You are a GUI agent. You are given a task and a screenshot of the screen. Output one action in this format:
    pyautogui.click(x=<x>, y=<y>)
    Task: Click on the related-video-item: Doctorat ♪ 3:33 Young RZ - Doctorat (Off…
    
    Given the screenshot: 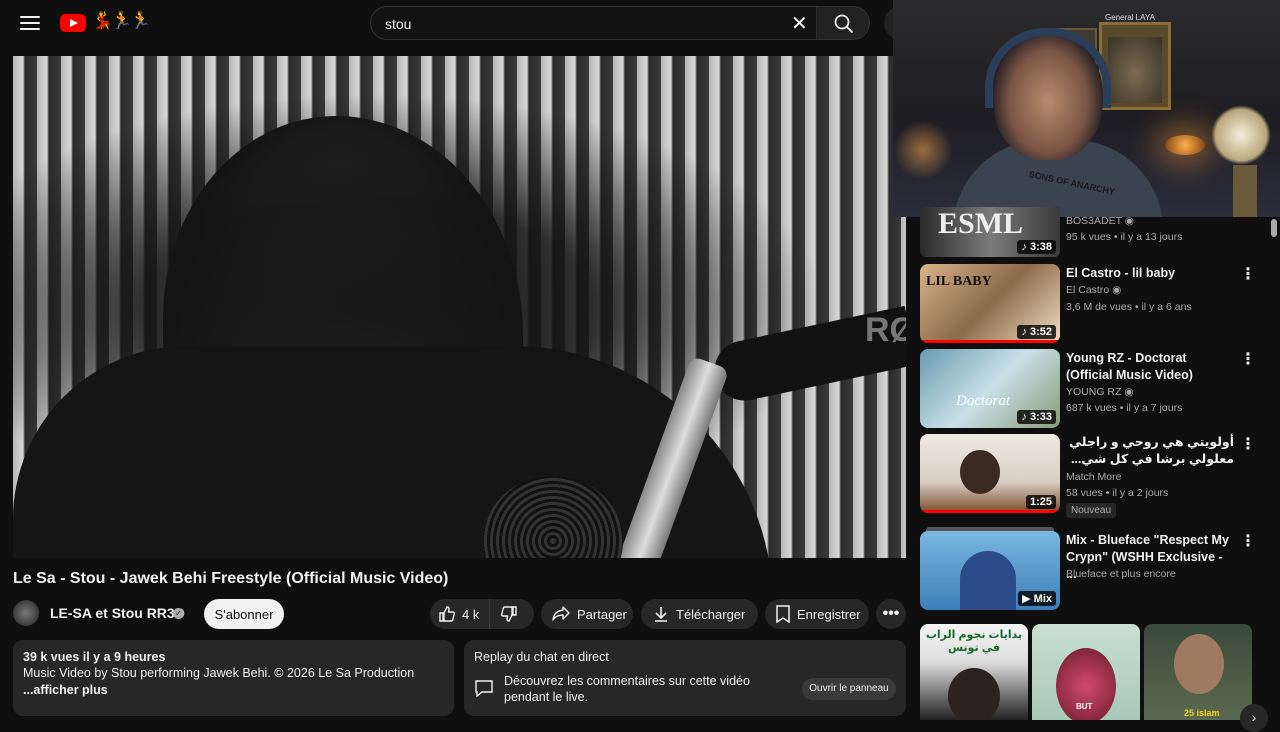 What is the action you would take?
    pyautogui.click(x=1095, y=389)
    